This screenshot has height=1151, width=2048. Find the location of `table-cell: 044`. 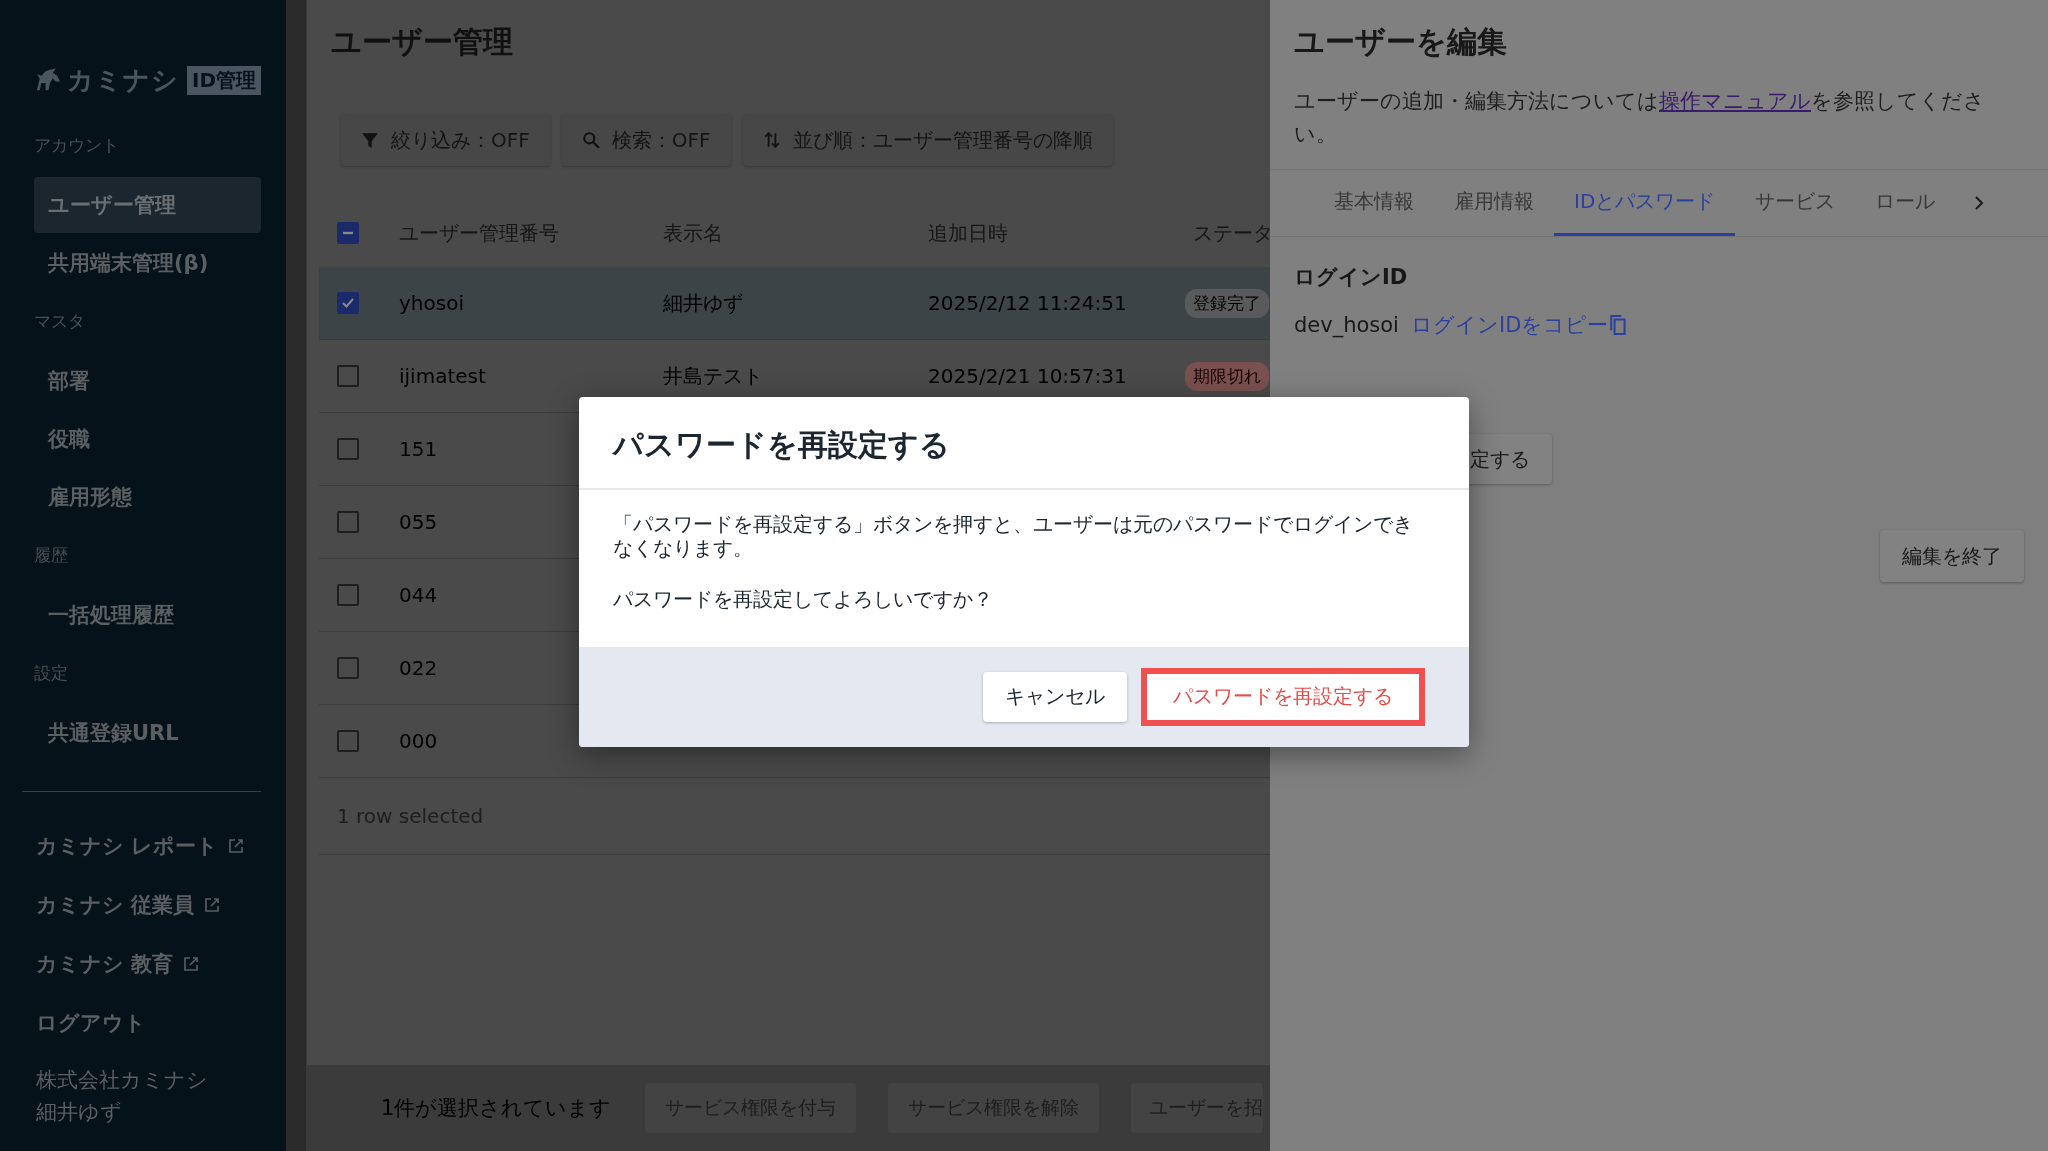

table-cell: 044 is located at coordinates (418, 595).